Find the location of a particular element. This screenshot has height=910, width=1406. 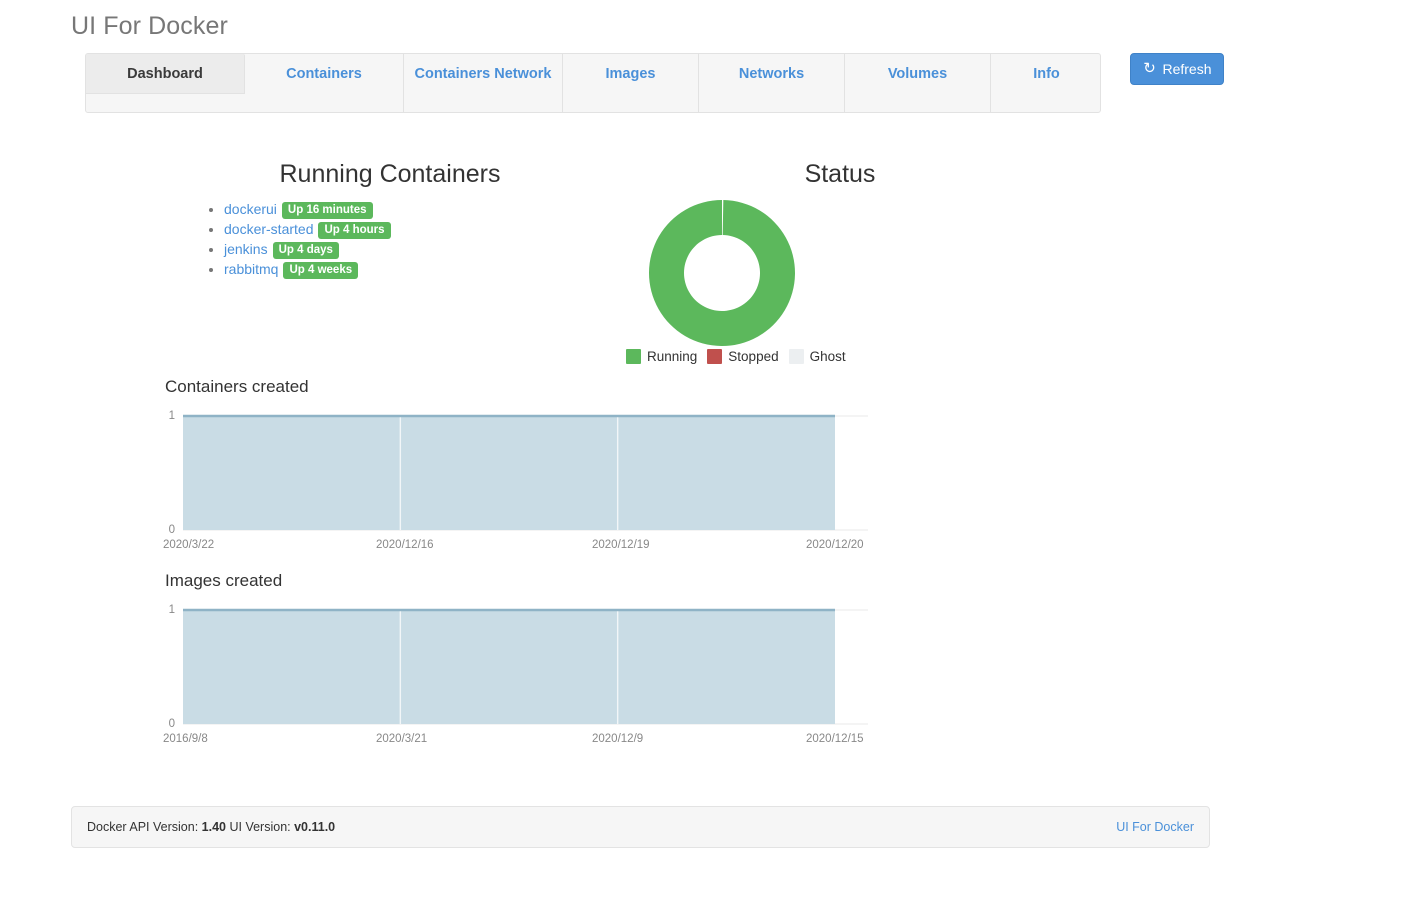

container-link: jenkins is located at coordinates (246, 249).